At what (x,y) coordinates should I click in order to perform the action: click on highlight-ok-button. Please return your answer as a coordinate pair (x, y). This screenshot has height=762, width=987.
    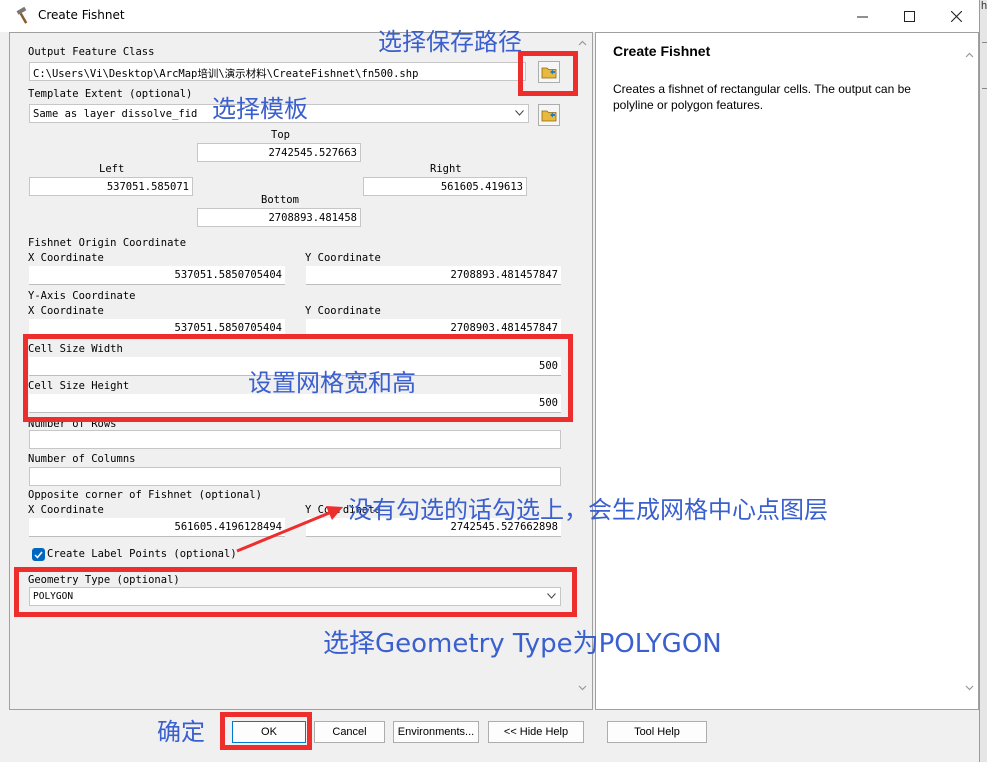
    Looking at the image, I should click on (266, 731).